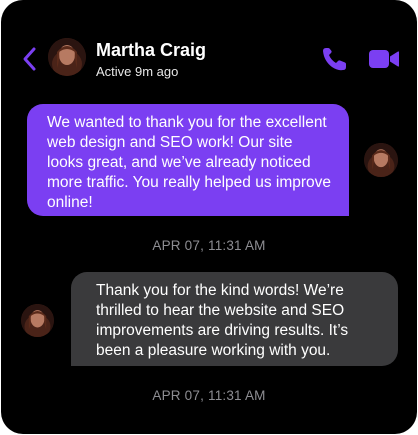  I want to click on call-button, so click(334, 59).